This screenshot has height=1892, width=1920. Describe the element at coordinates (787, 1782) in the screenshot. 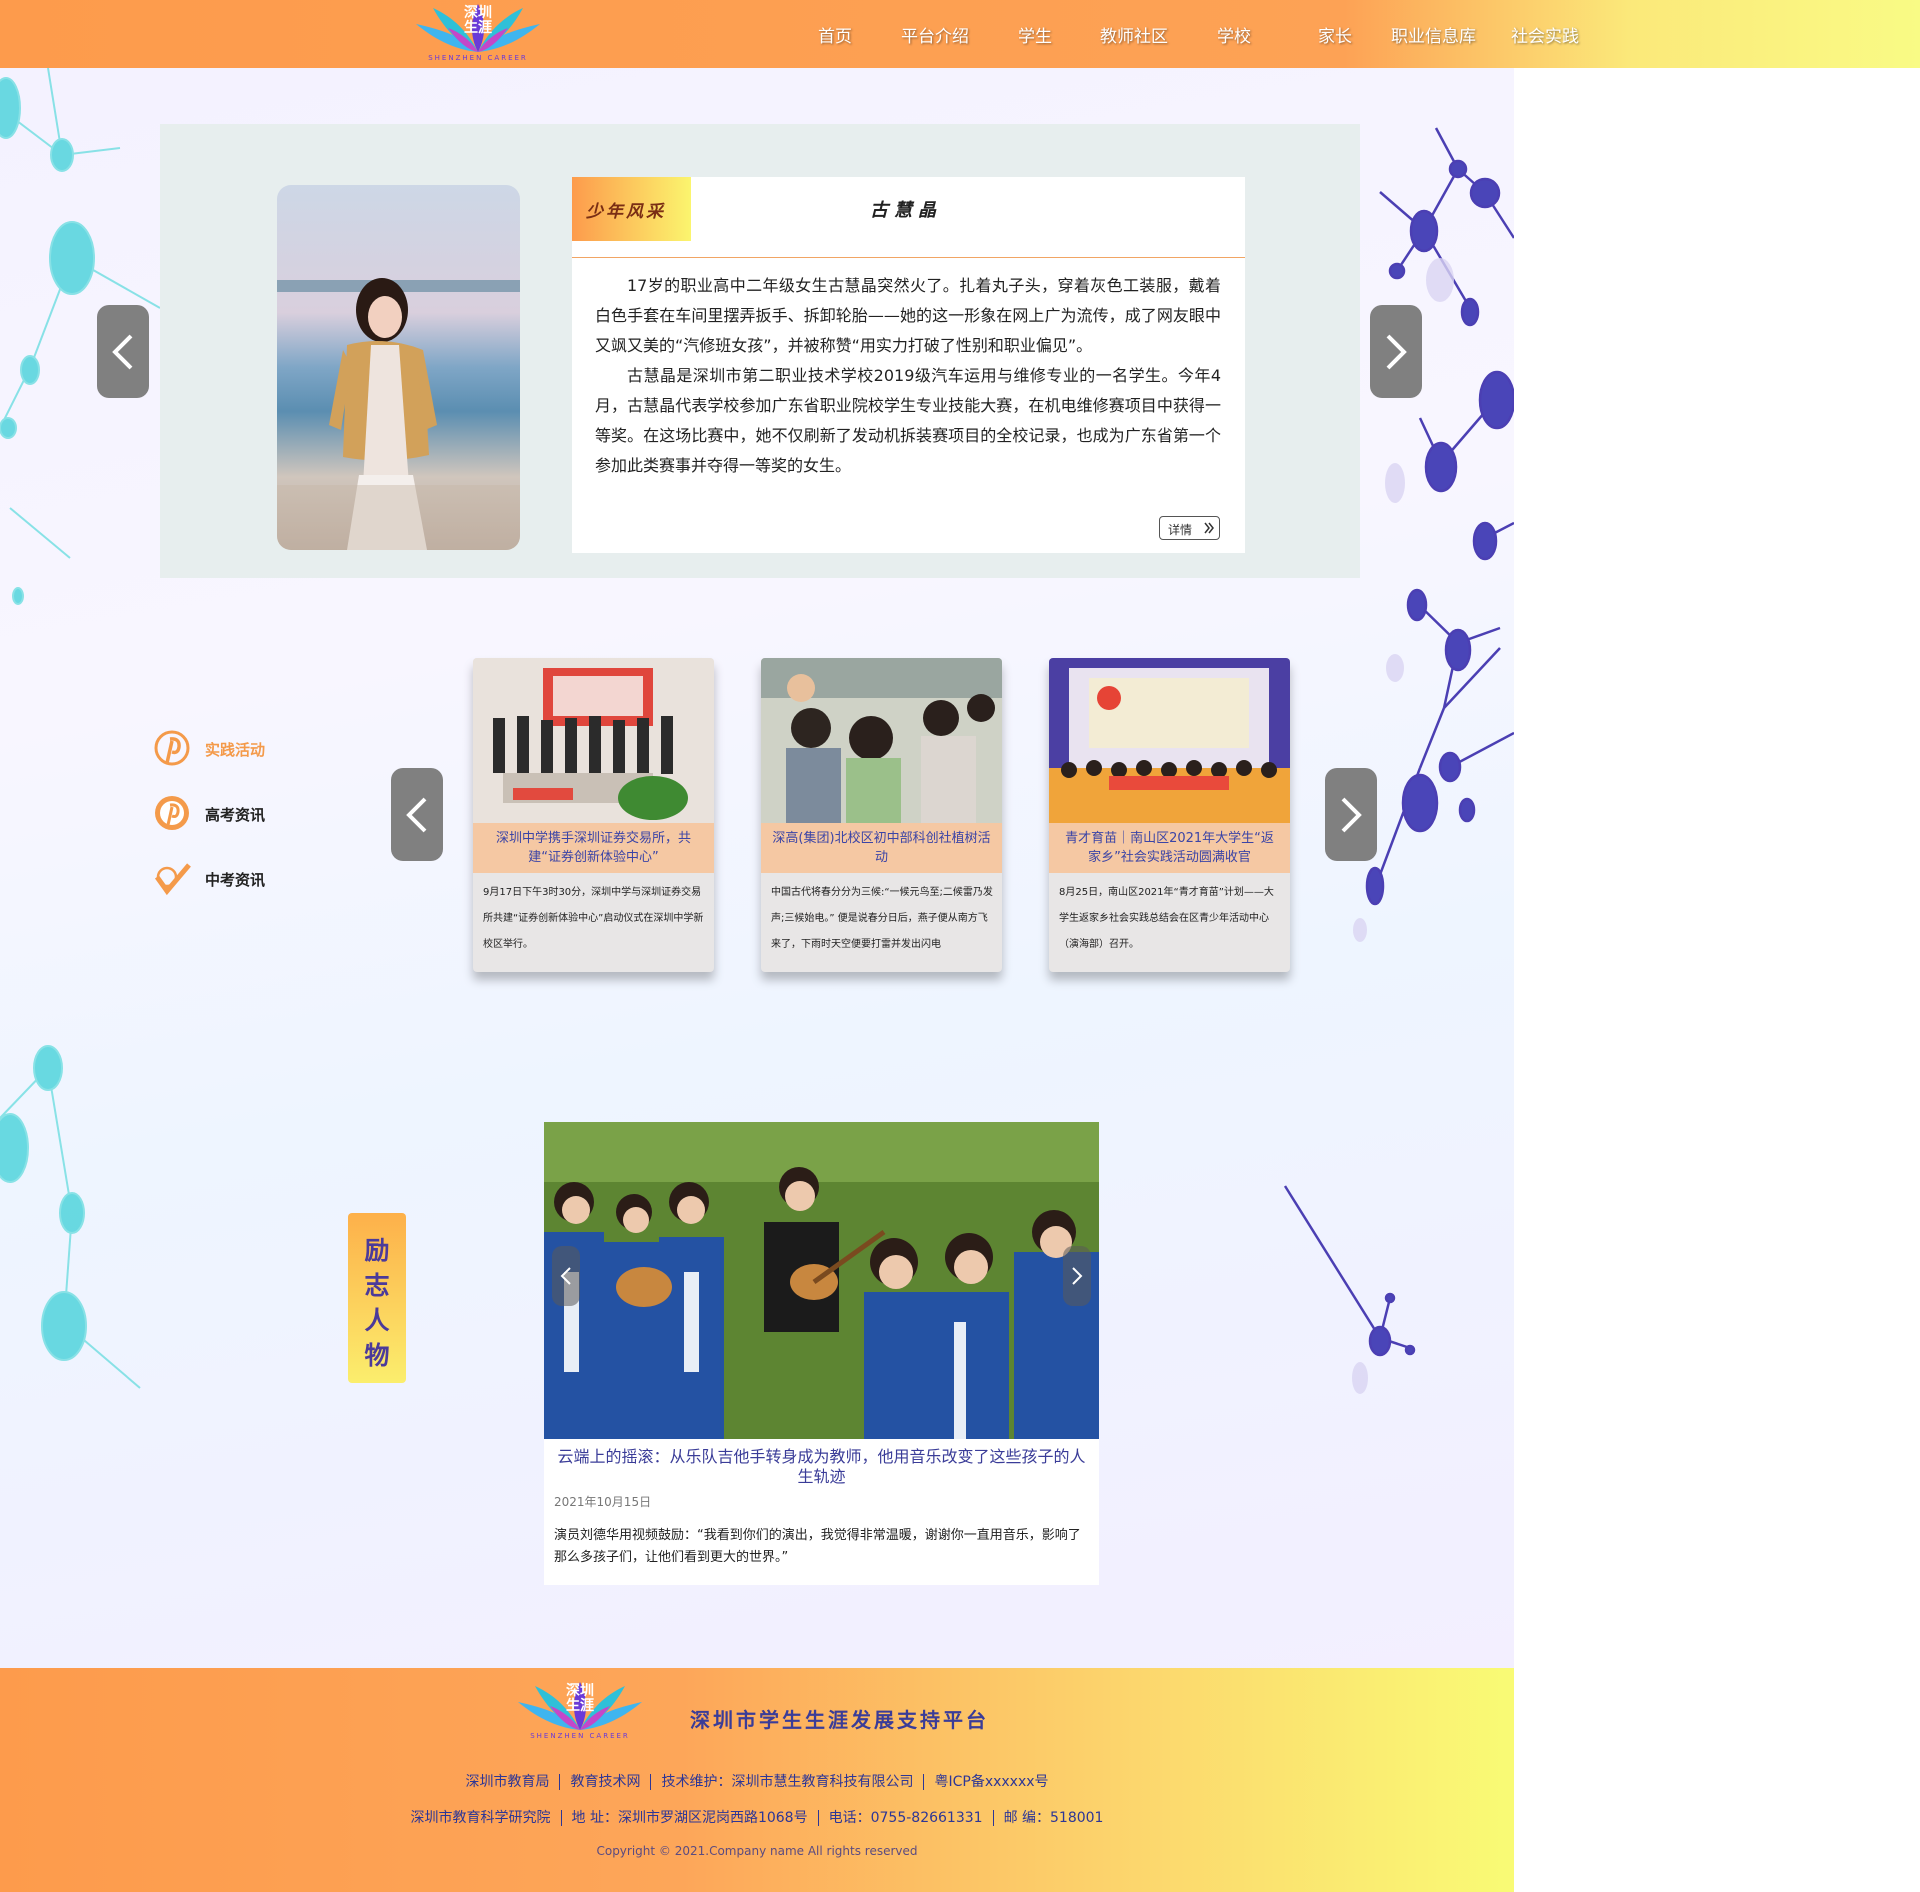

I see `footer-text: 技术维护：深圳市慧生教育科技有限公司` at that location.